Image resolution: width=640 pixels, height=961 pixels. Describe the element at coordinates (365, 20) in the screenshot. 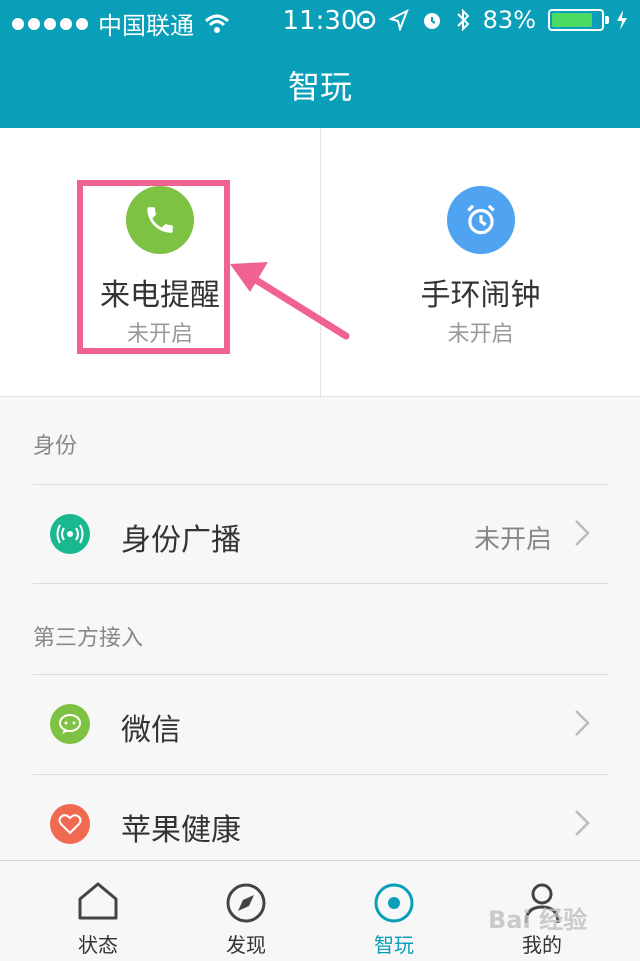

I see `rotation-lock-icon` at that location.